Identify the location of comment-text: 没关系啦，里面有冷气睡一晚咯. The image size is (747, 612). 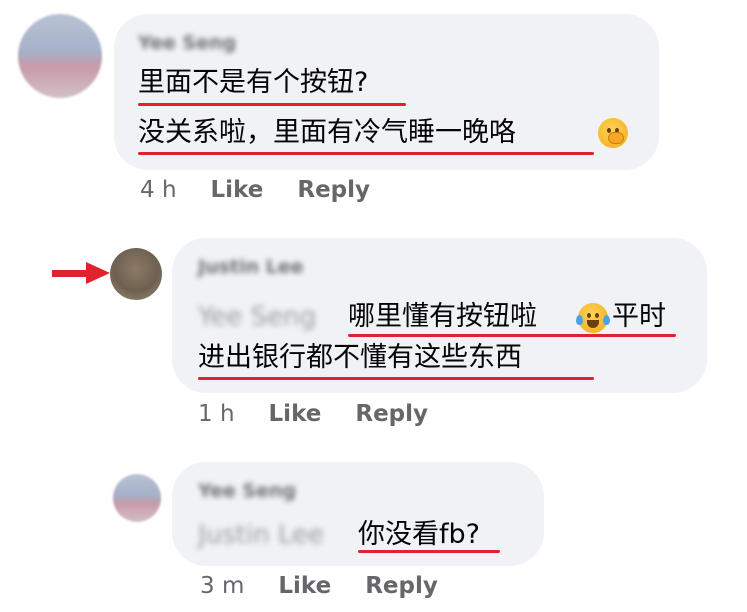
(327, 132).